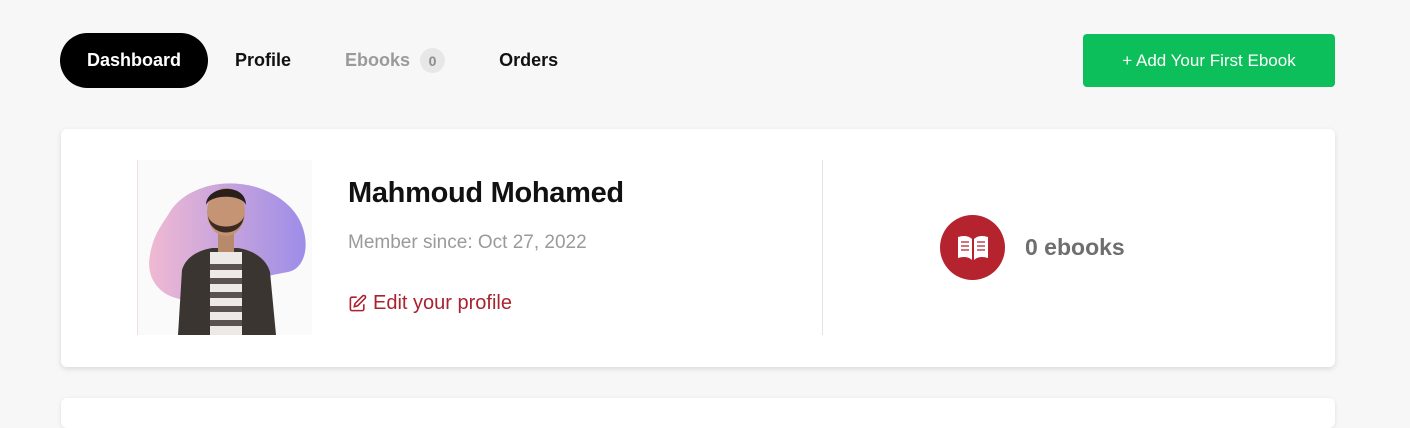 The image size is (1410, 428). I want to click on avatar, so click(224, 247).